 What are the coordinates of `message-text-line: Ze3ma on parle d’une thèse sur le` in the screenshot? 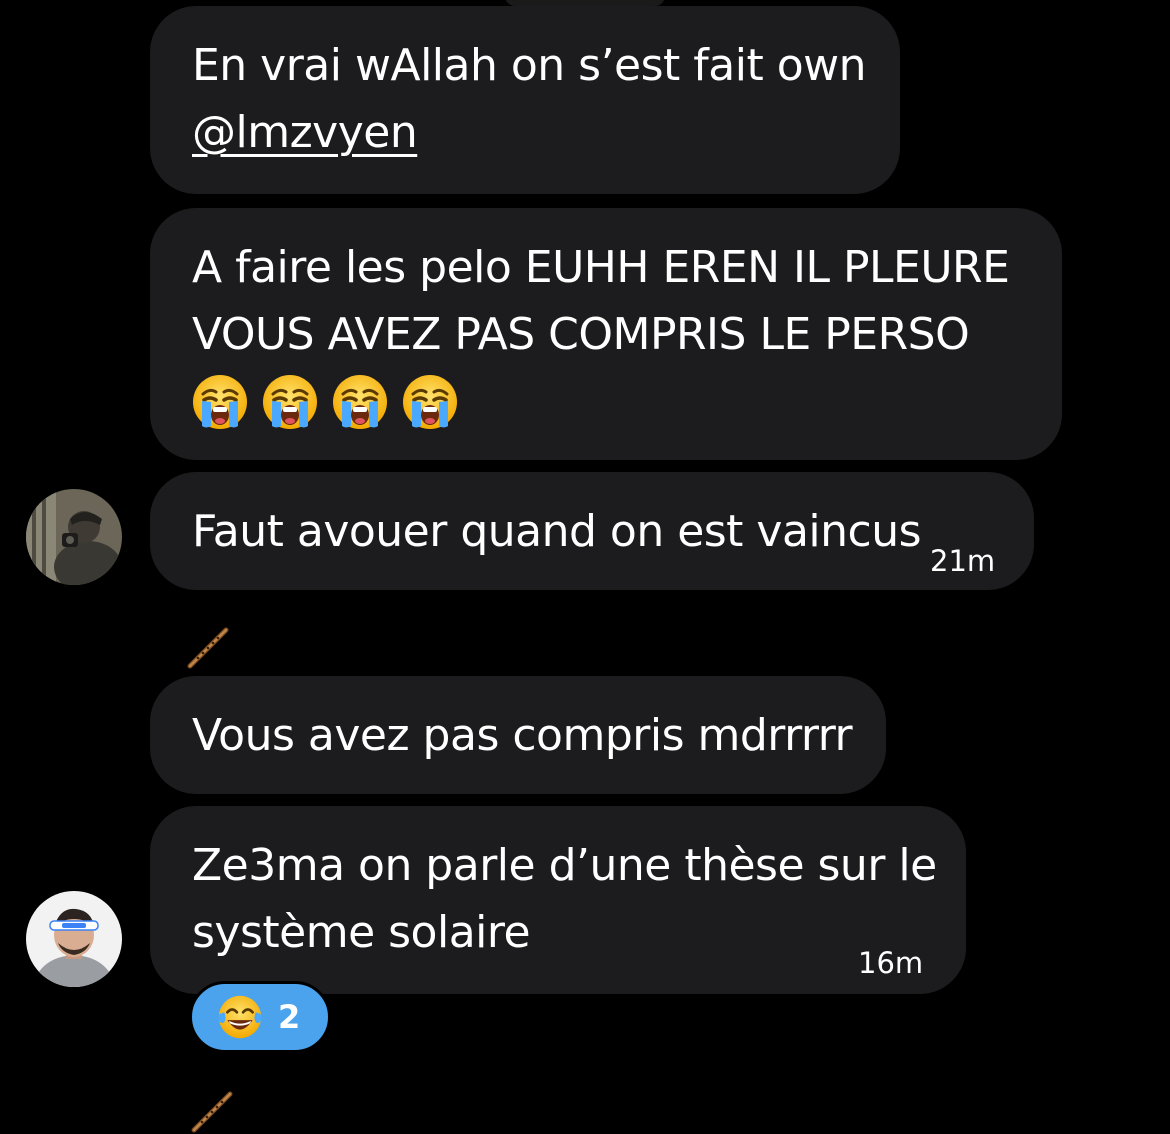 It's located at (564, 865).